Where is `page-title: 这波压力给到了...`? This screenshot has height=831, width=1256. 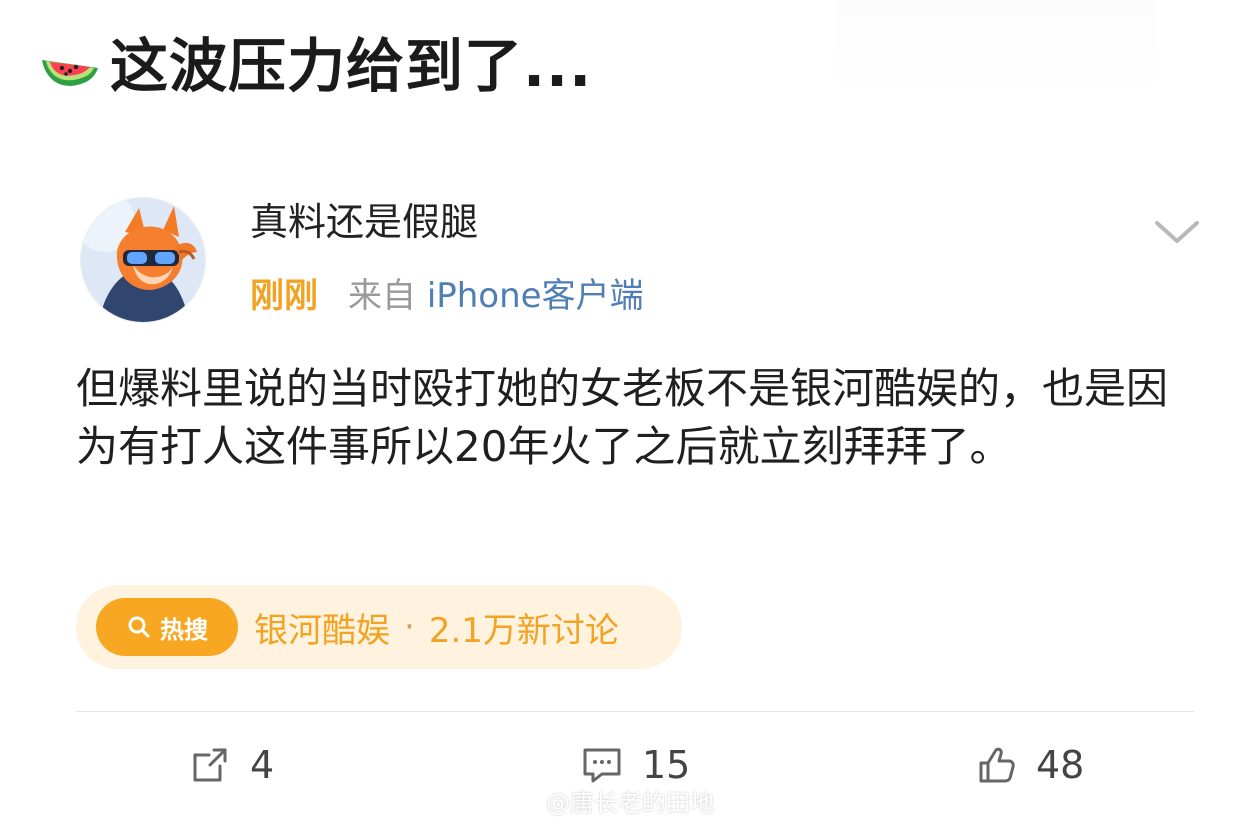 page-title: 这波压力给到了... is located at coordinates (351, 66).